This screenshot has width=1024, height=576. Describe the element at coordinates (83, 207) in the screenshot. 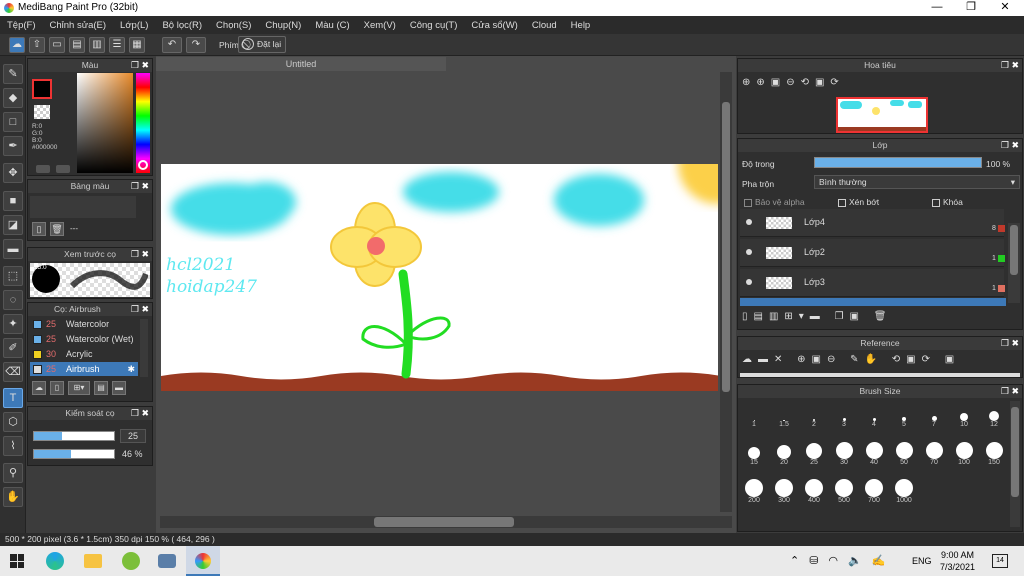

I see `palette-list` at that location.